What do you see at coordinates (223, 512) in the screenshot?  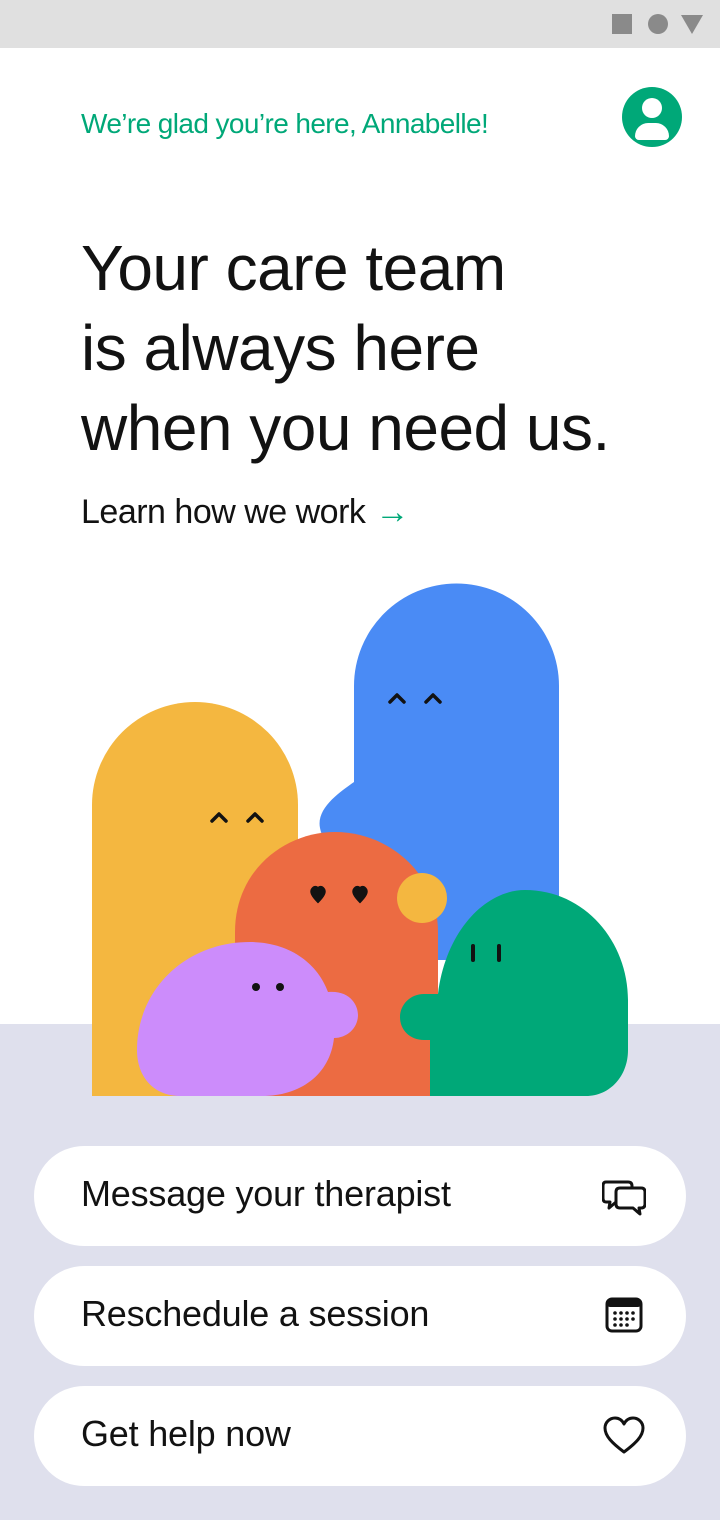 I see `learn-link-label: Learn how we work` at bounding box center [223, 512].